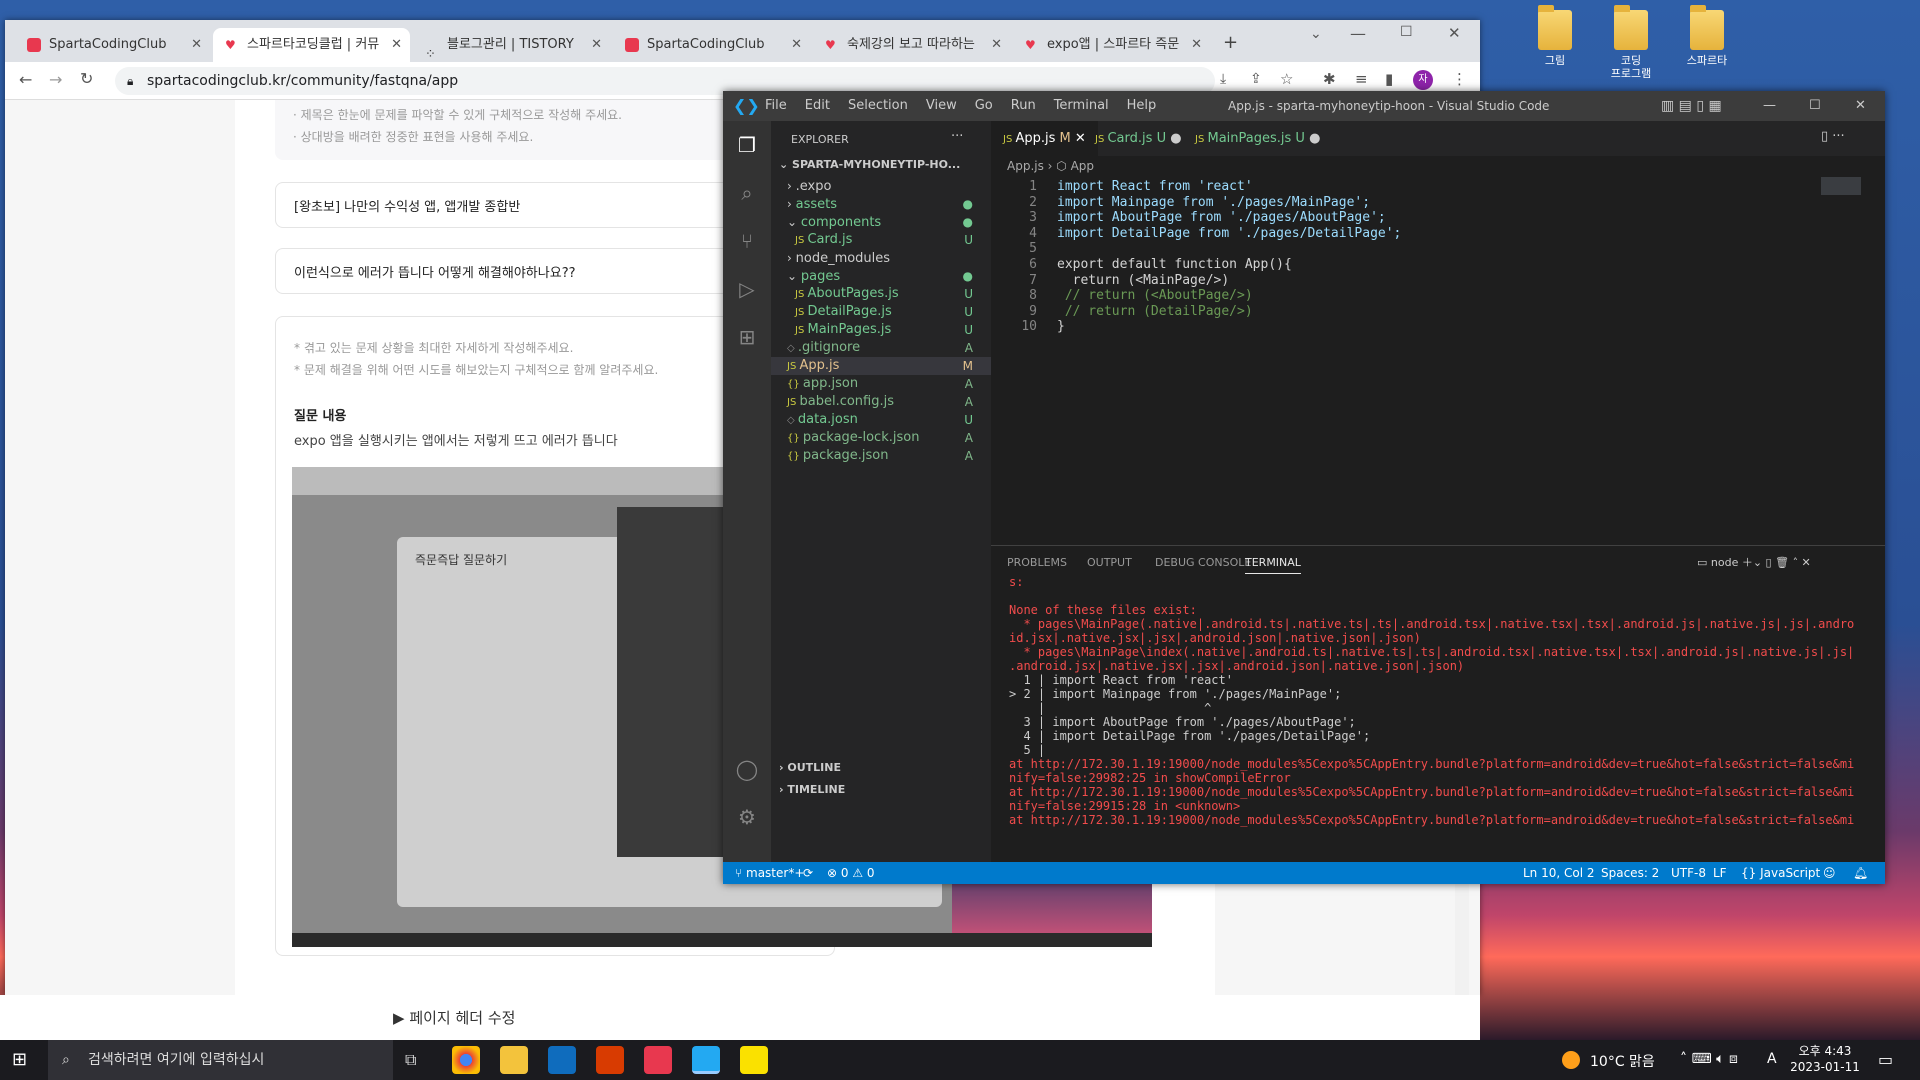  Describe the element at coordinates (810, 767) in the screenshot. I see `outline-section: › OUTLINE` at that location.